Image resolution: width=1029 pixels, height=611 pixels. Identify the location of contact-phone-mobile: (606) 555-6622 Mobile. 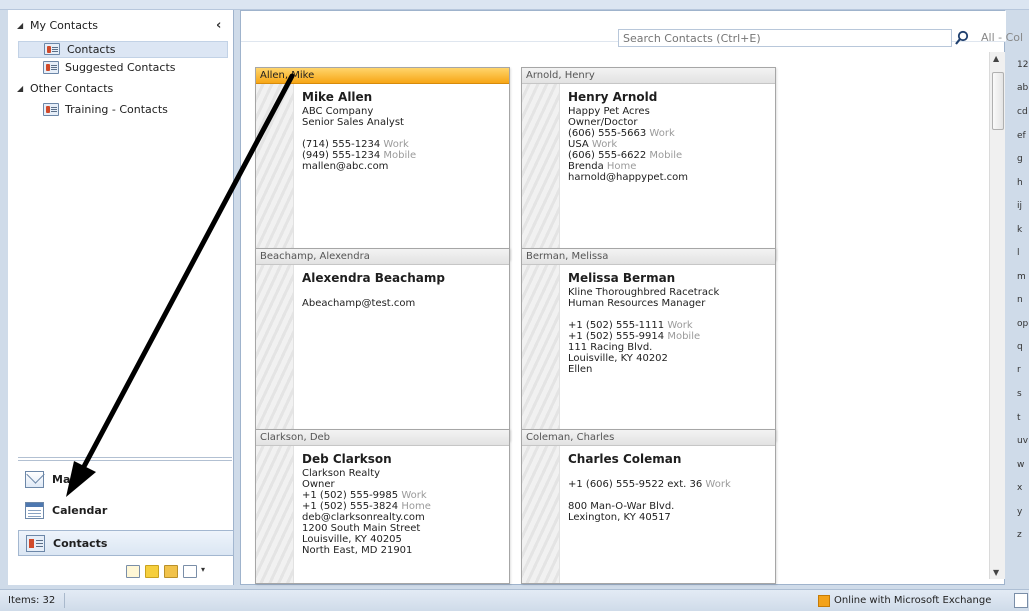
(625, 155).